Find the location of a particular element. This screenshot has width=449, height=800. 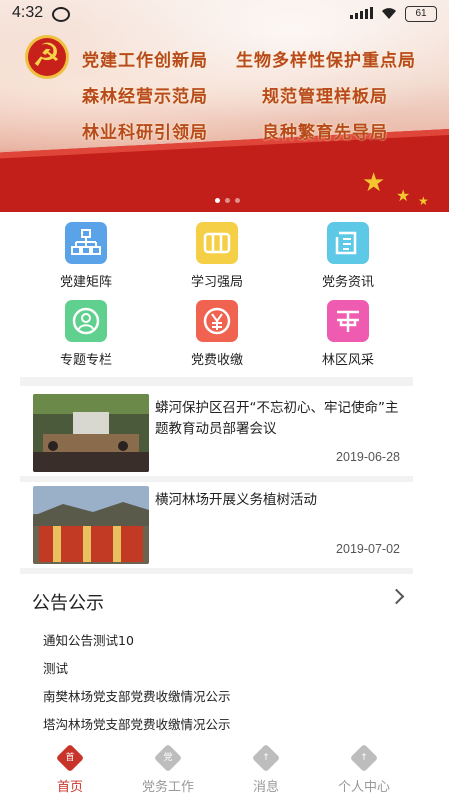

menu-item-party-dues: 党费收缴 is located at coordinates (217, 331).